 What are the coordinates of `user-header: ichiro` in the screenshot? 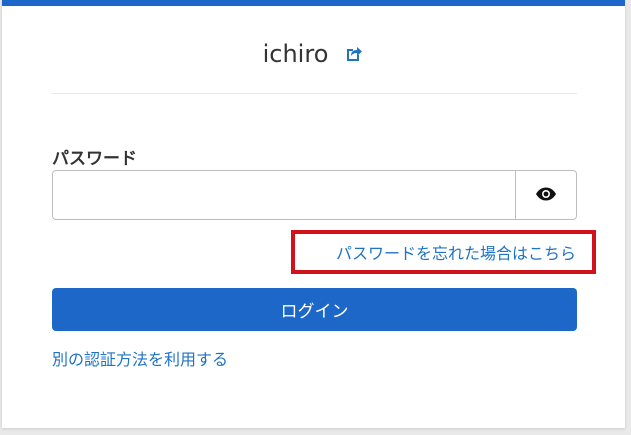 It's located at (313, 54).